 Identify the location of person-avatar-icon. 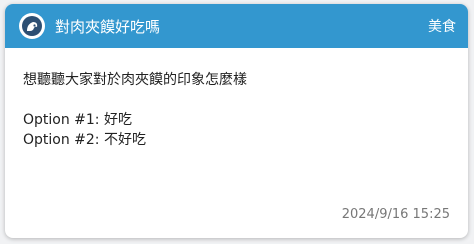
(32, 26).